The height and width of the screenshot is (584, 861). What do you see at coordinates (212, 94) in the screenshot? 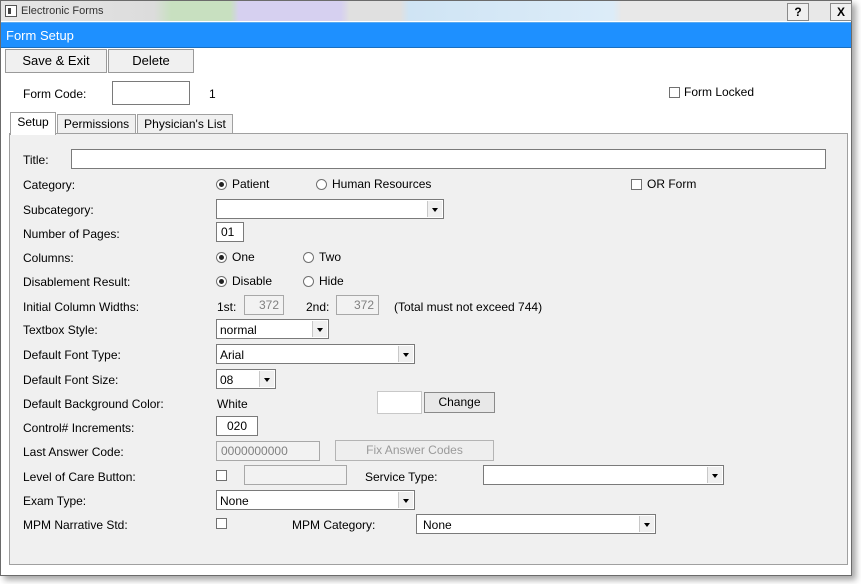
I see `form-number: 1` at bounding box center [212, 94].